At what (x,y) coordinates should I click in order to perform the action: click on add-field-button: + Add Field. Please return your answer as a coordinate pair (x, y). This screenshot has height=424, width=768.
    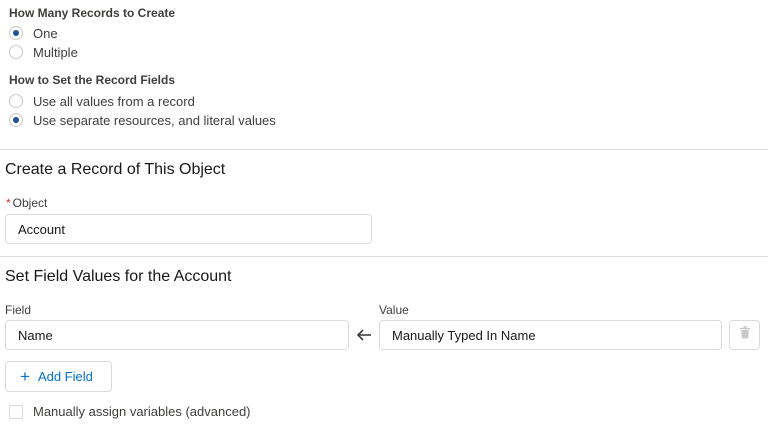
    Looking at the image, I should click on (58, 376).